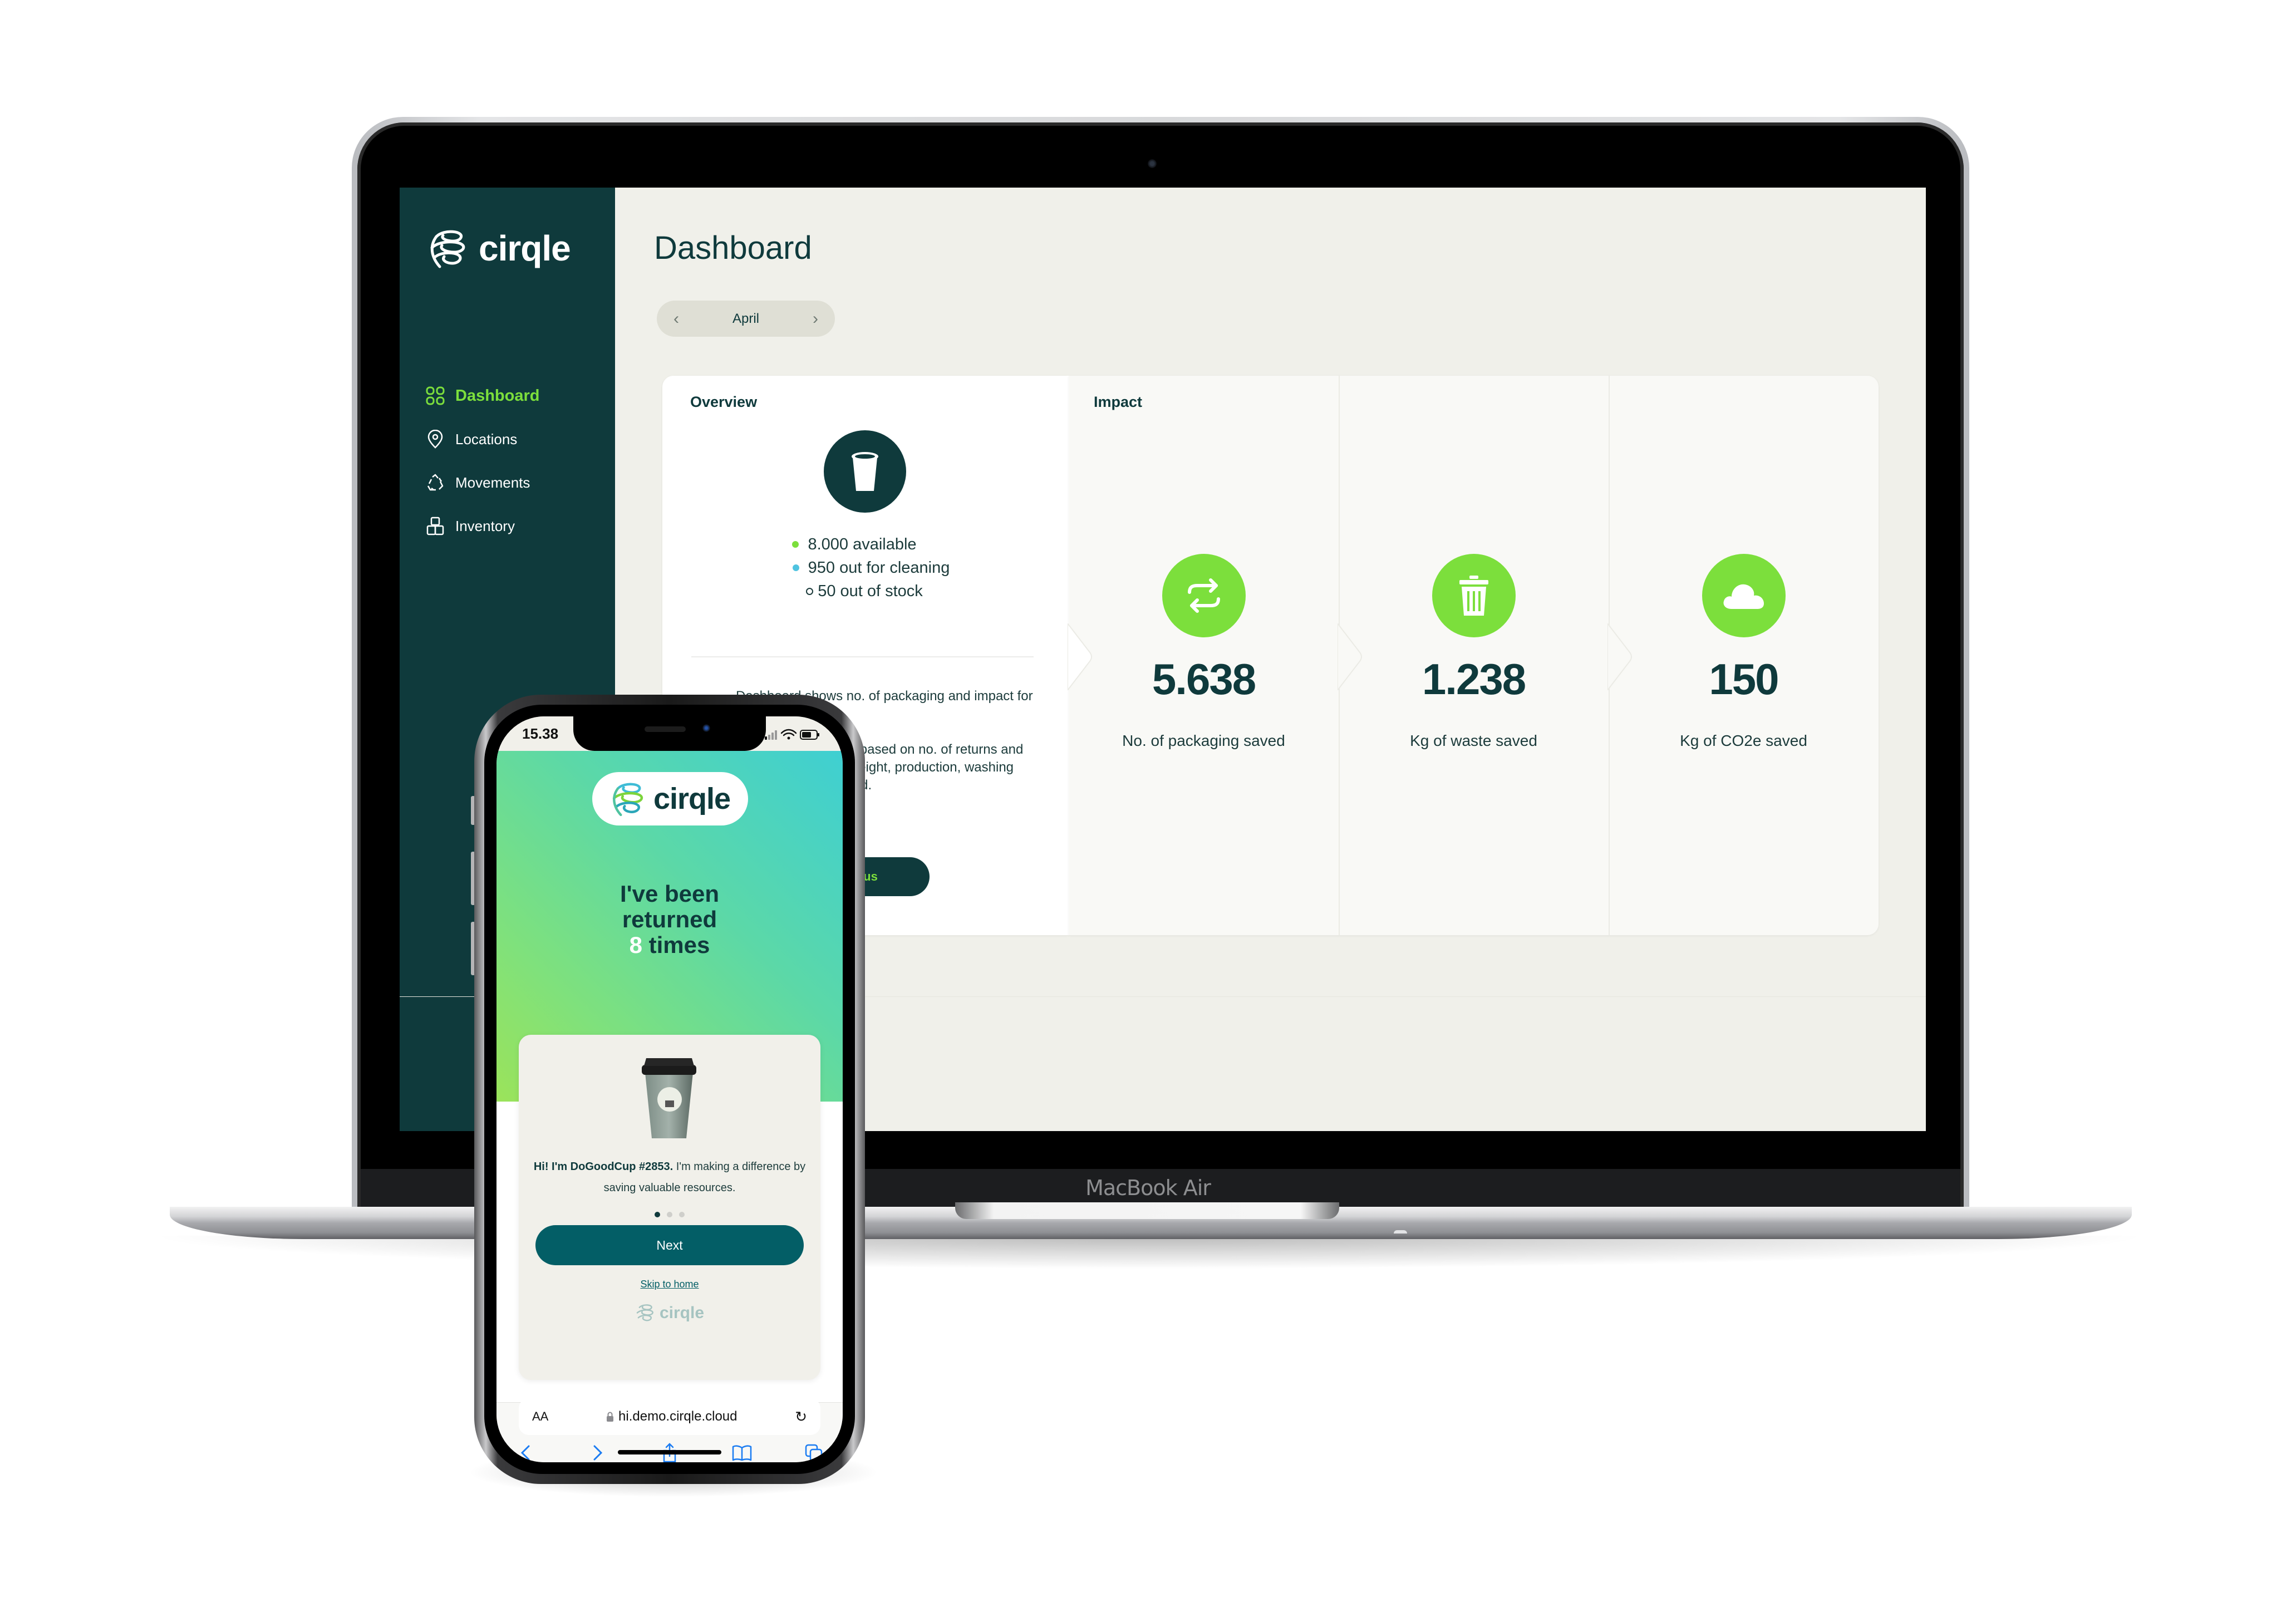  What do you see at coordinates (771, 735) in the screenshot?
I see `signal-icon` at bounding box center [771, 735].